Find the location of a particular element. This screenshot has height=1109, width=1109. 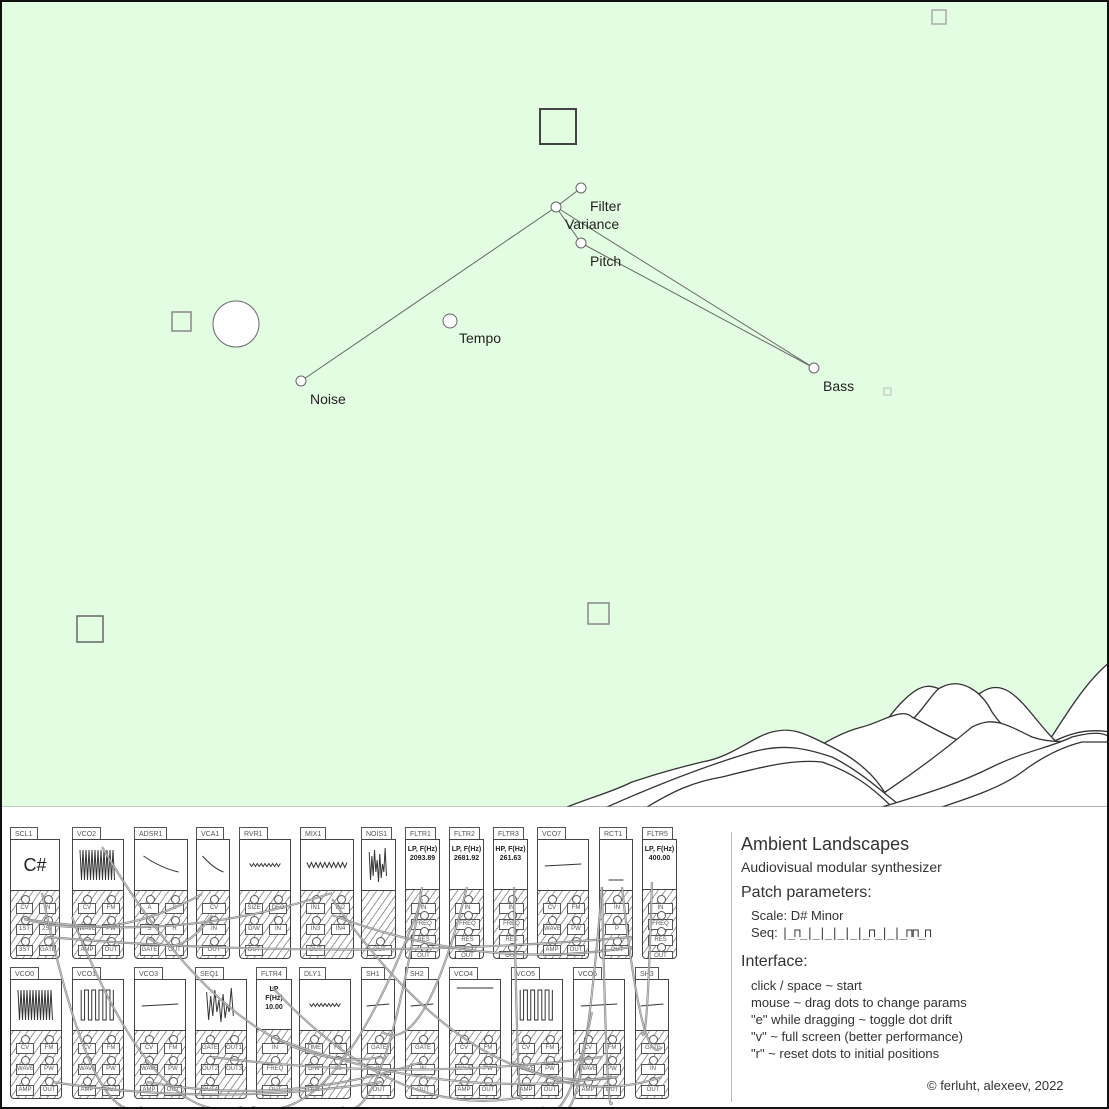

module-vco3: VCO3 CV FM WAVE PW AMP OUT is located at coordinates (160, 1033).